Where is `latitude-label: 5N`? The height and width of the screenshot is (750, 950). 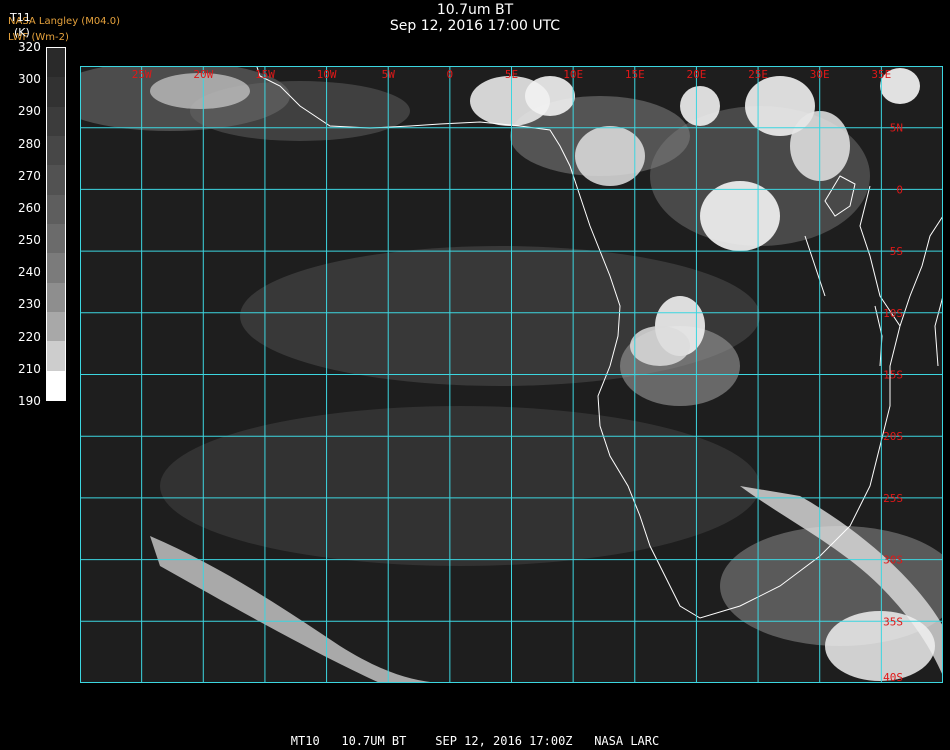 latitude-label: 5N is located at coordinates (896, 128).